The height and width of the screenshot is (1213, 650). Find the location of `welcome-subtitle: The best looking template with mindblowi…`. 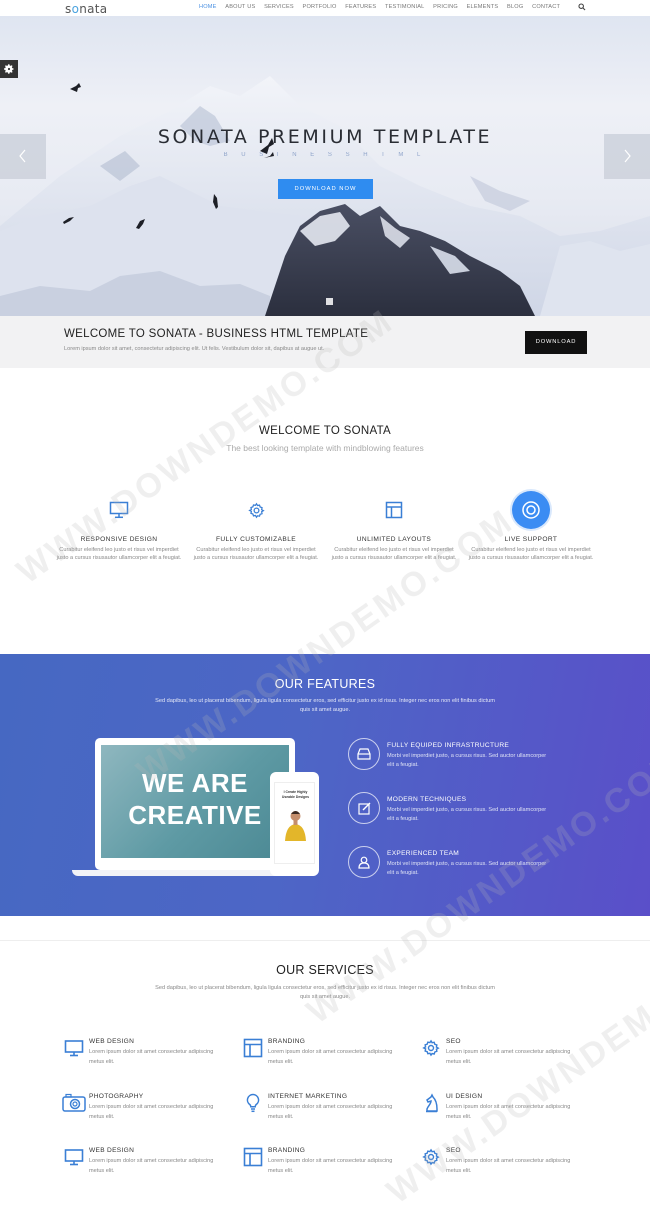

welcome-subtitle: The best looking template with mindblowi… is located at coordinates (325, 448).